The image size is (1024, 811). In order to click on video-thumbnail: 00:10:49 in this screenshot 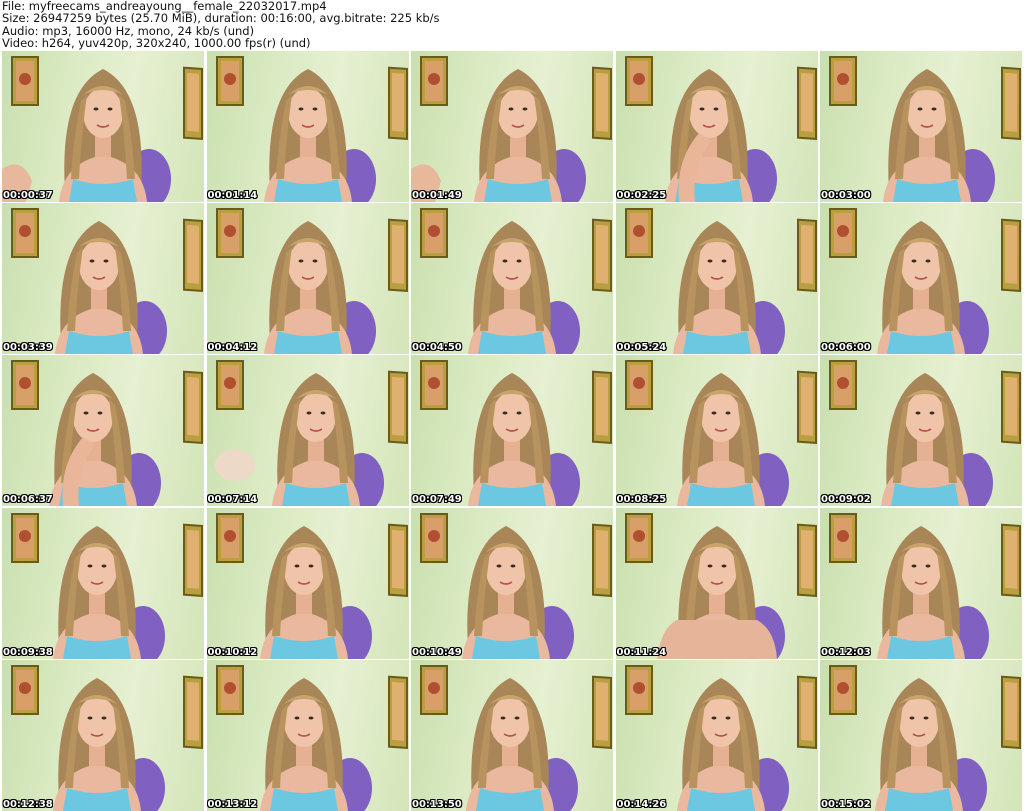, I will do `click(512, 583)`.